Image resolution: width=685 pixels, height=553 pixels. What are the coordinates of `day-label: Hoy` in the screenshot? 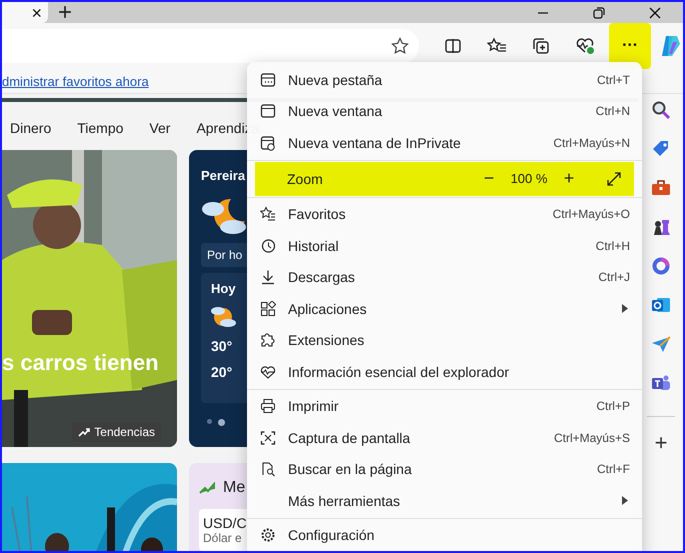 It's located at (223, 288).